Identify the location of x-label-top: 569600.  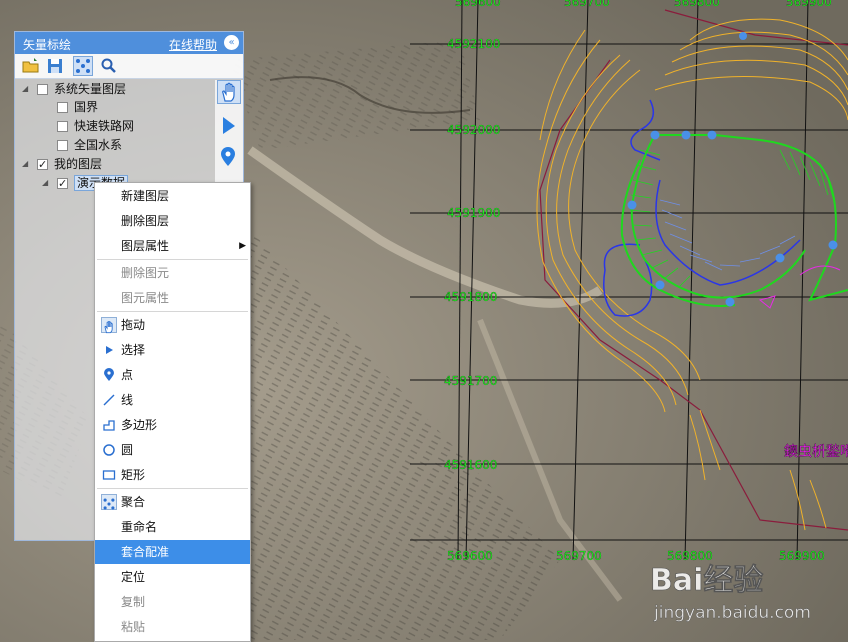
(478, 4).